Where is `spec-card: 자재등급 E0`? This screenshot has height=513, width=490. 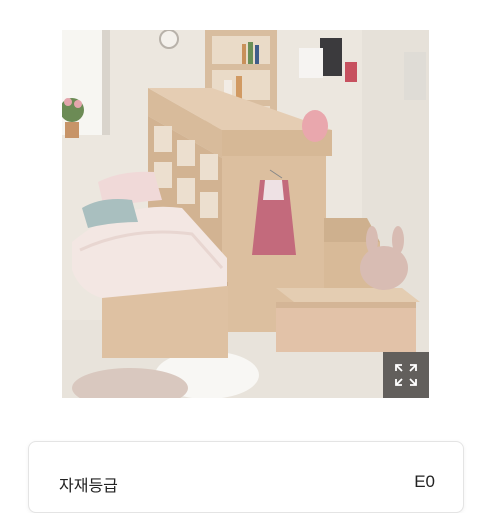
spec-card: 자재등급 E0 is located at coordinates (246, 477).